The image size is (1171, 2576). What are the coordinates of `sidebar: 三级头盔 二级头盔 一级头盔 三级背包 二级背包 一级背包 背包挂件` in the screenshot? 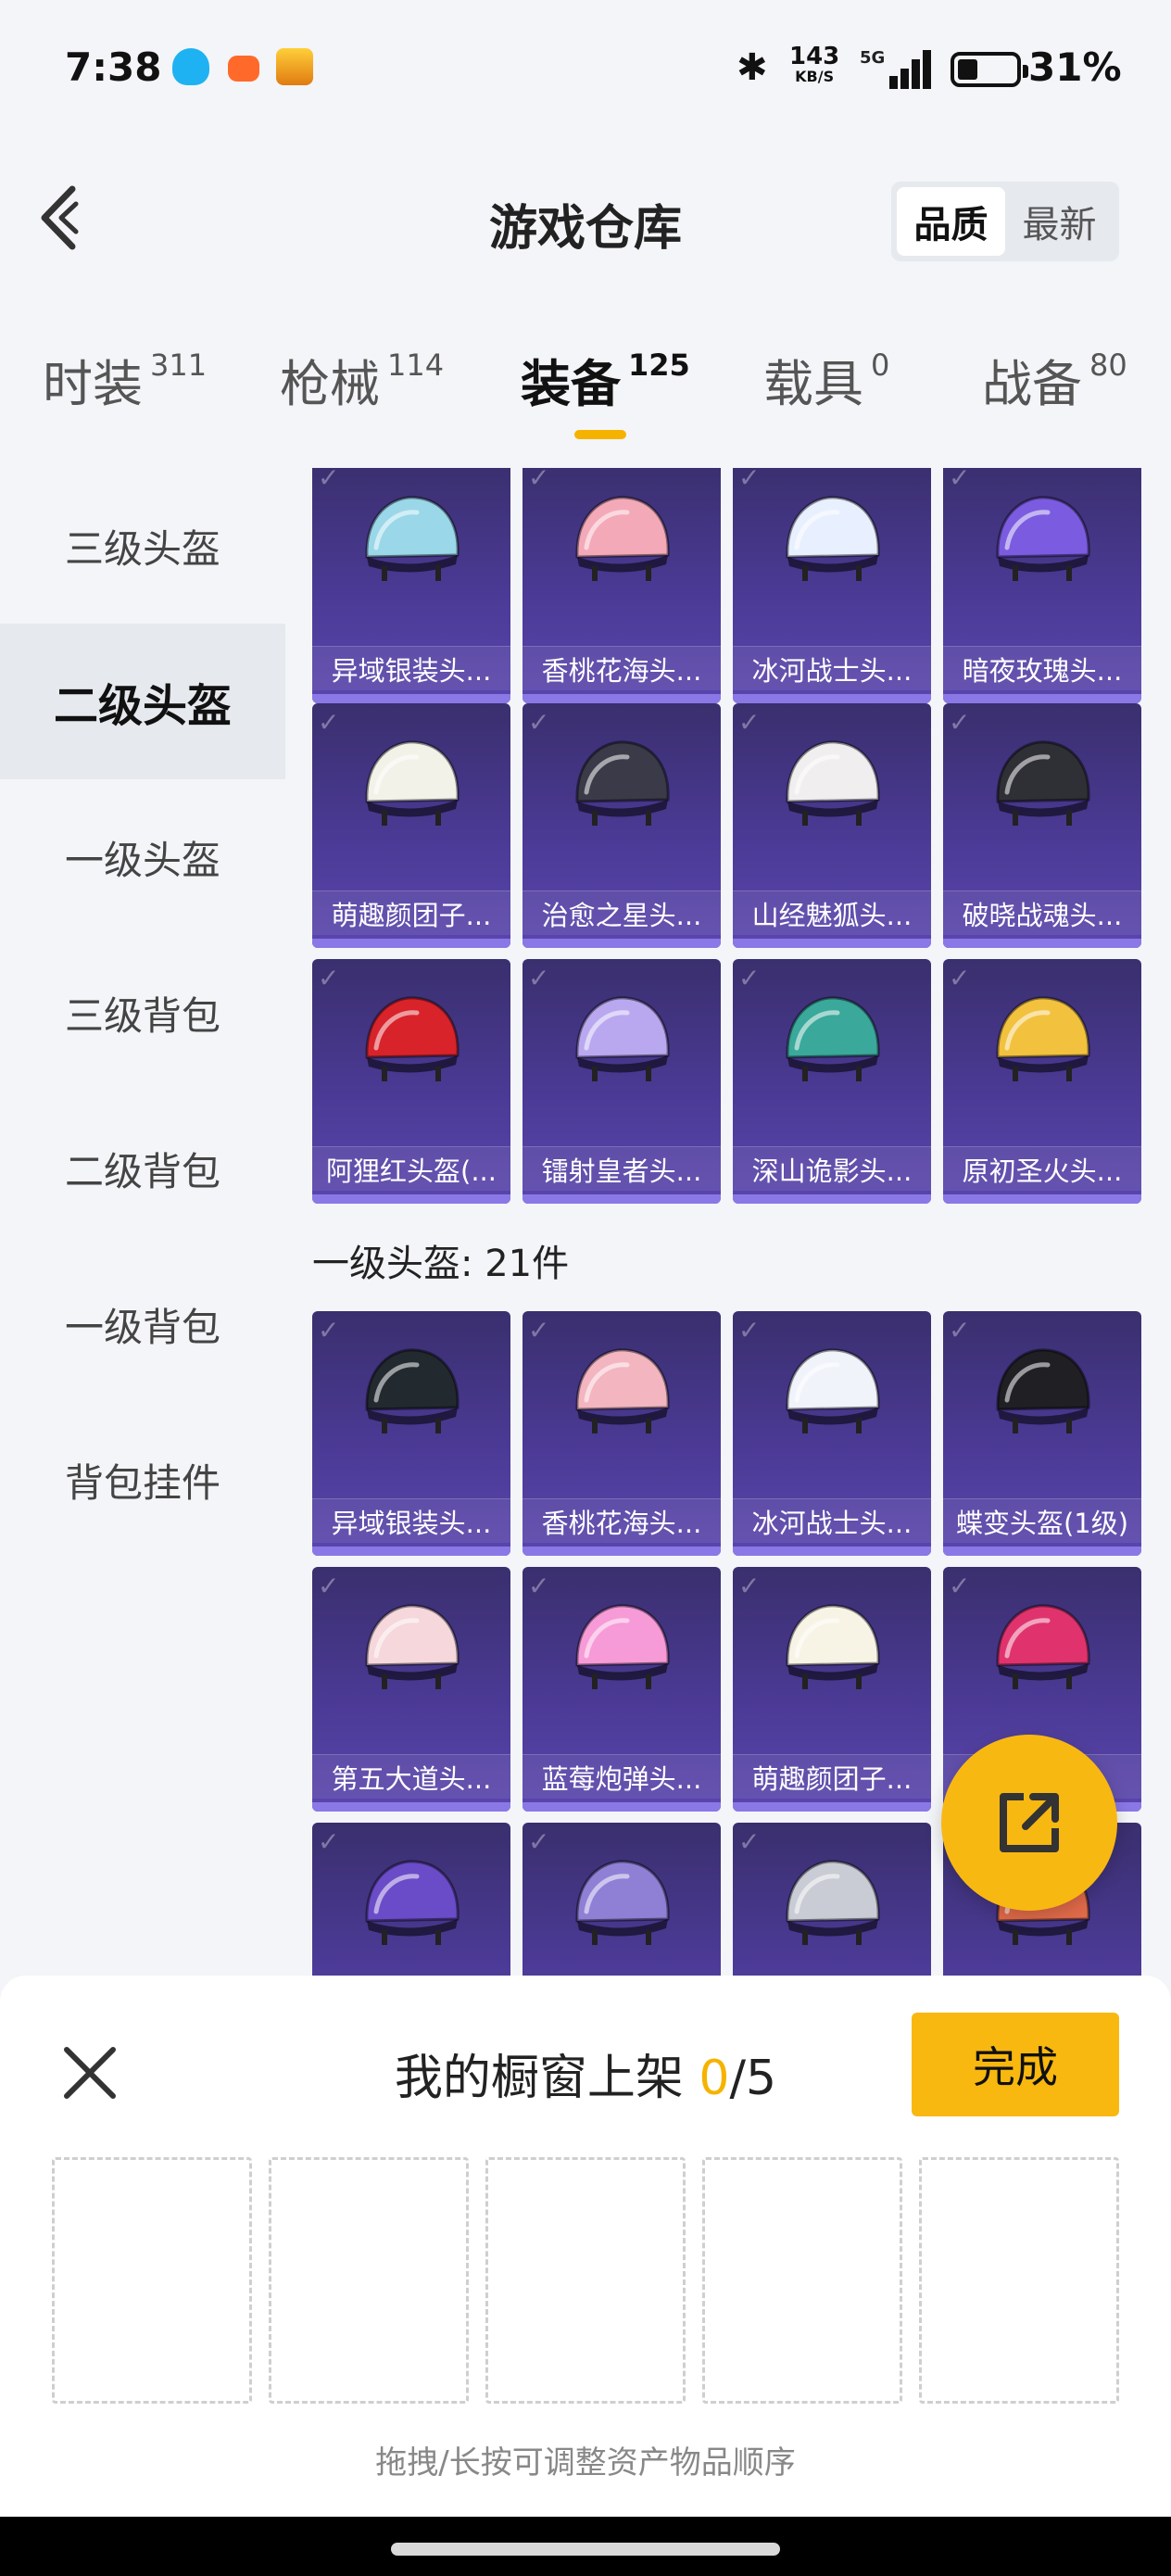 It's located at (142, 1223).